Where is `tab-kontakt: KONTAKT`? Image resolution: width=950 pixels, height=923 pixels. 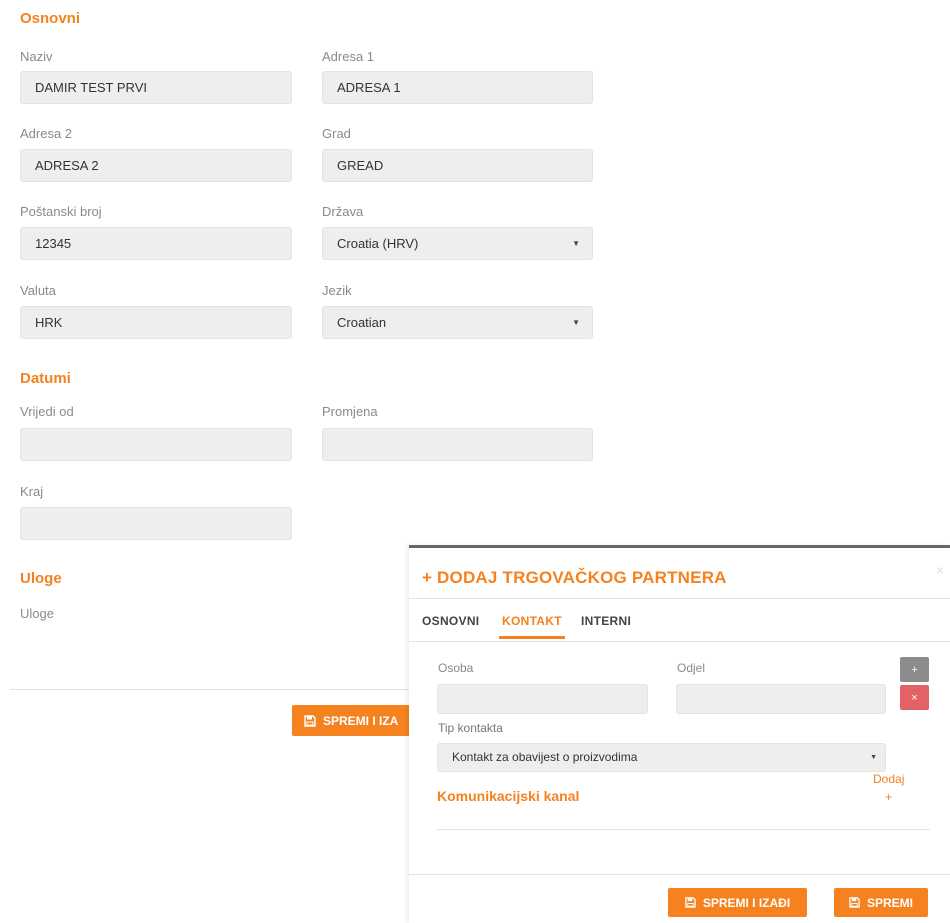
tab-kontakt: KONTAKT is located at coordinates (532, 621).